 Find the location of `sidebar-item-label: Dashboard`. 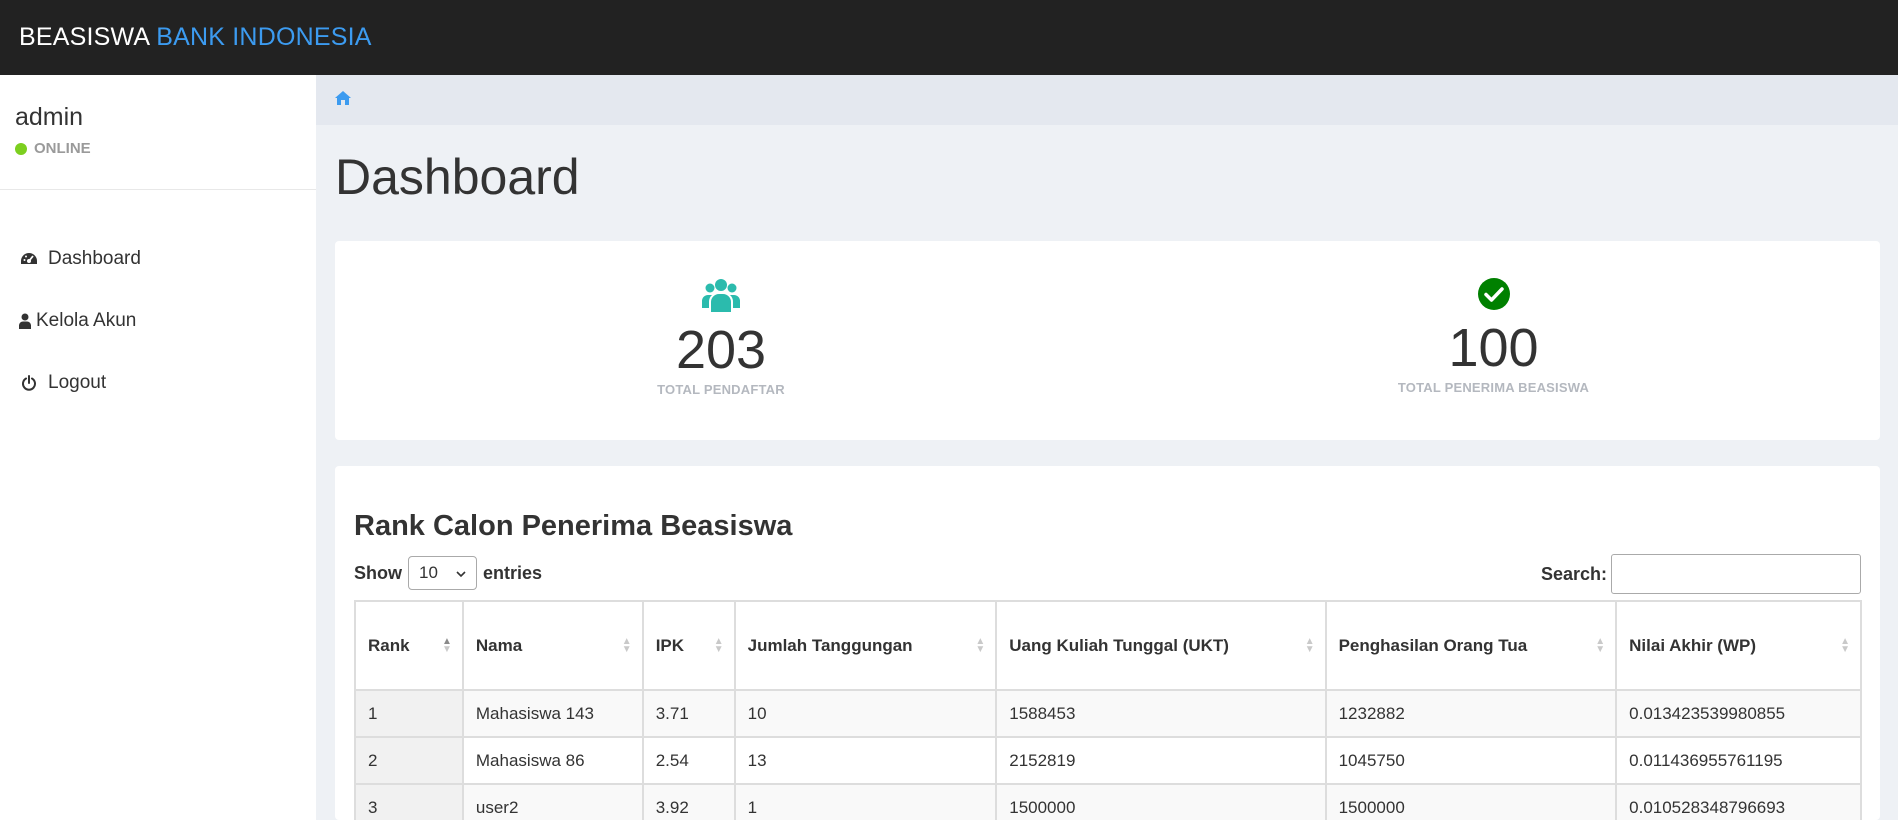

sidebar-item-label: Dashboard is located at coordinates (94, 258).